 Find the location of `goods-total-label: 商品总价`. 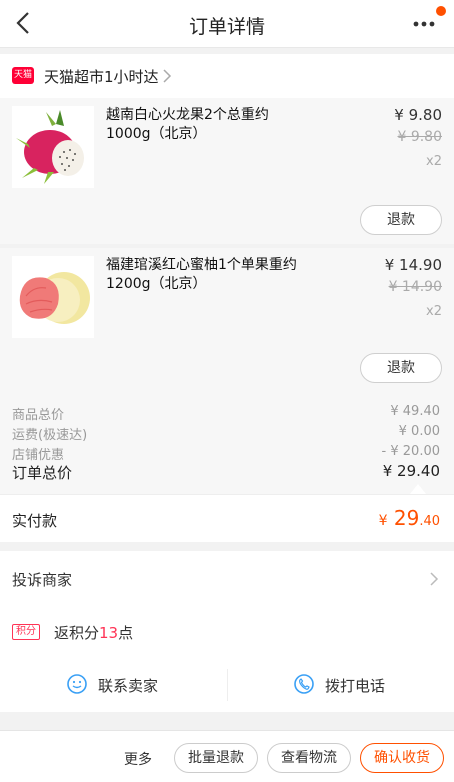

goods-total-label: 商品总价 is located at coordinates (38, 415).